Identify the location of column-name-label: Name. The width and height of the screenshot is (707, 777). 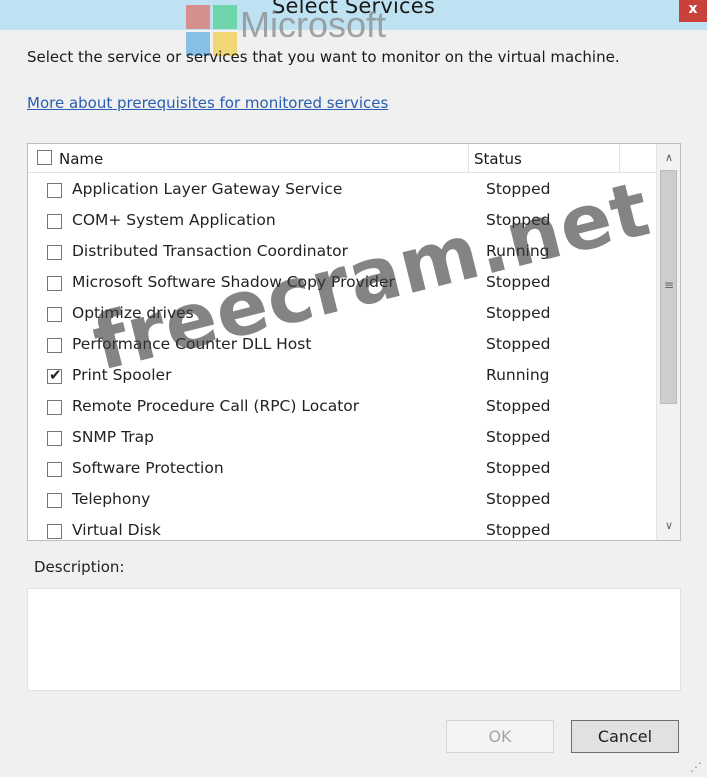
(81, 159).